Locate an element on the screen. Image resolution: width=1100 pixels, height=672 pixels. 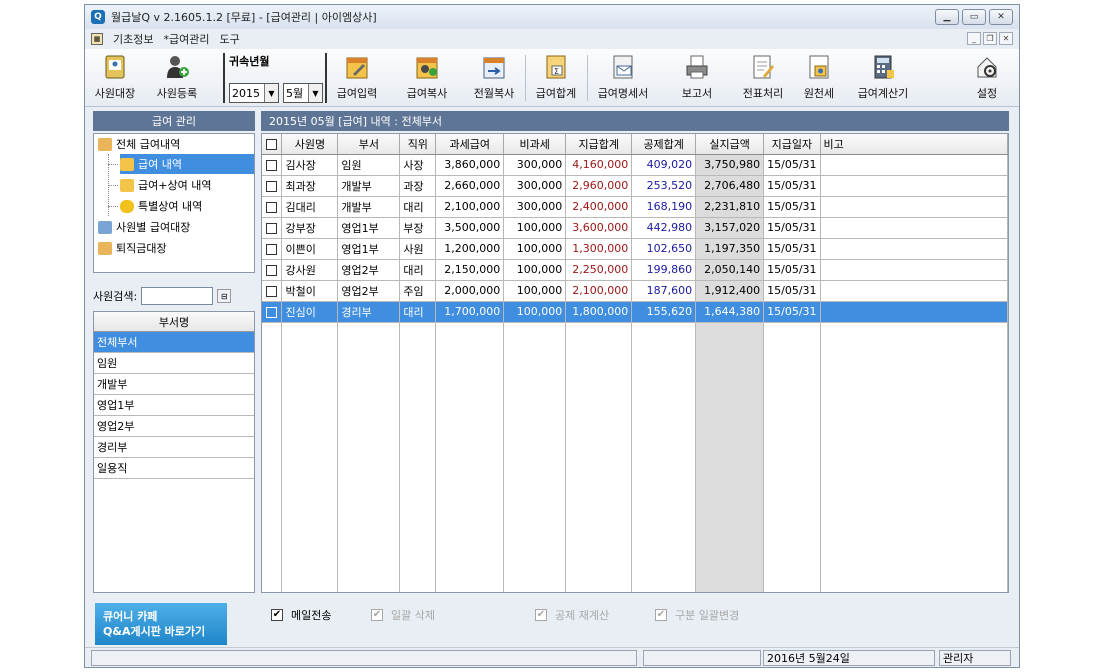
col-position-header: 직위 is located at coordinates (418, 144).